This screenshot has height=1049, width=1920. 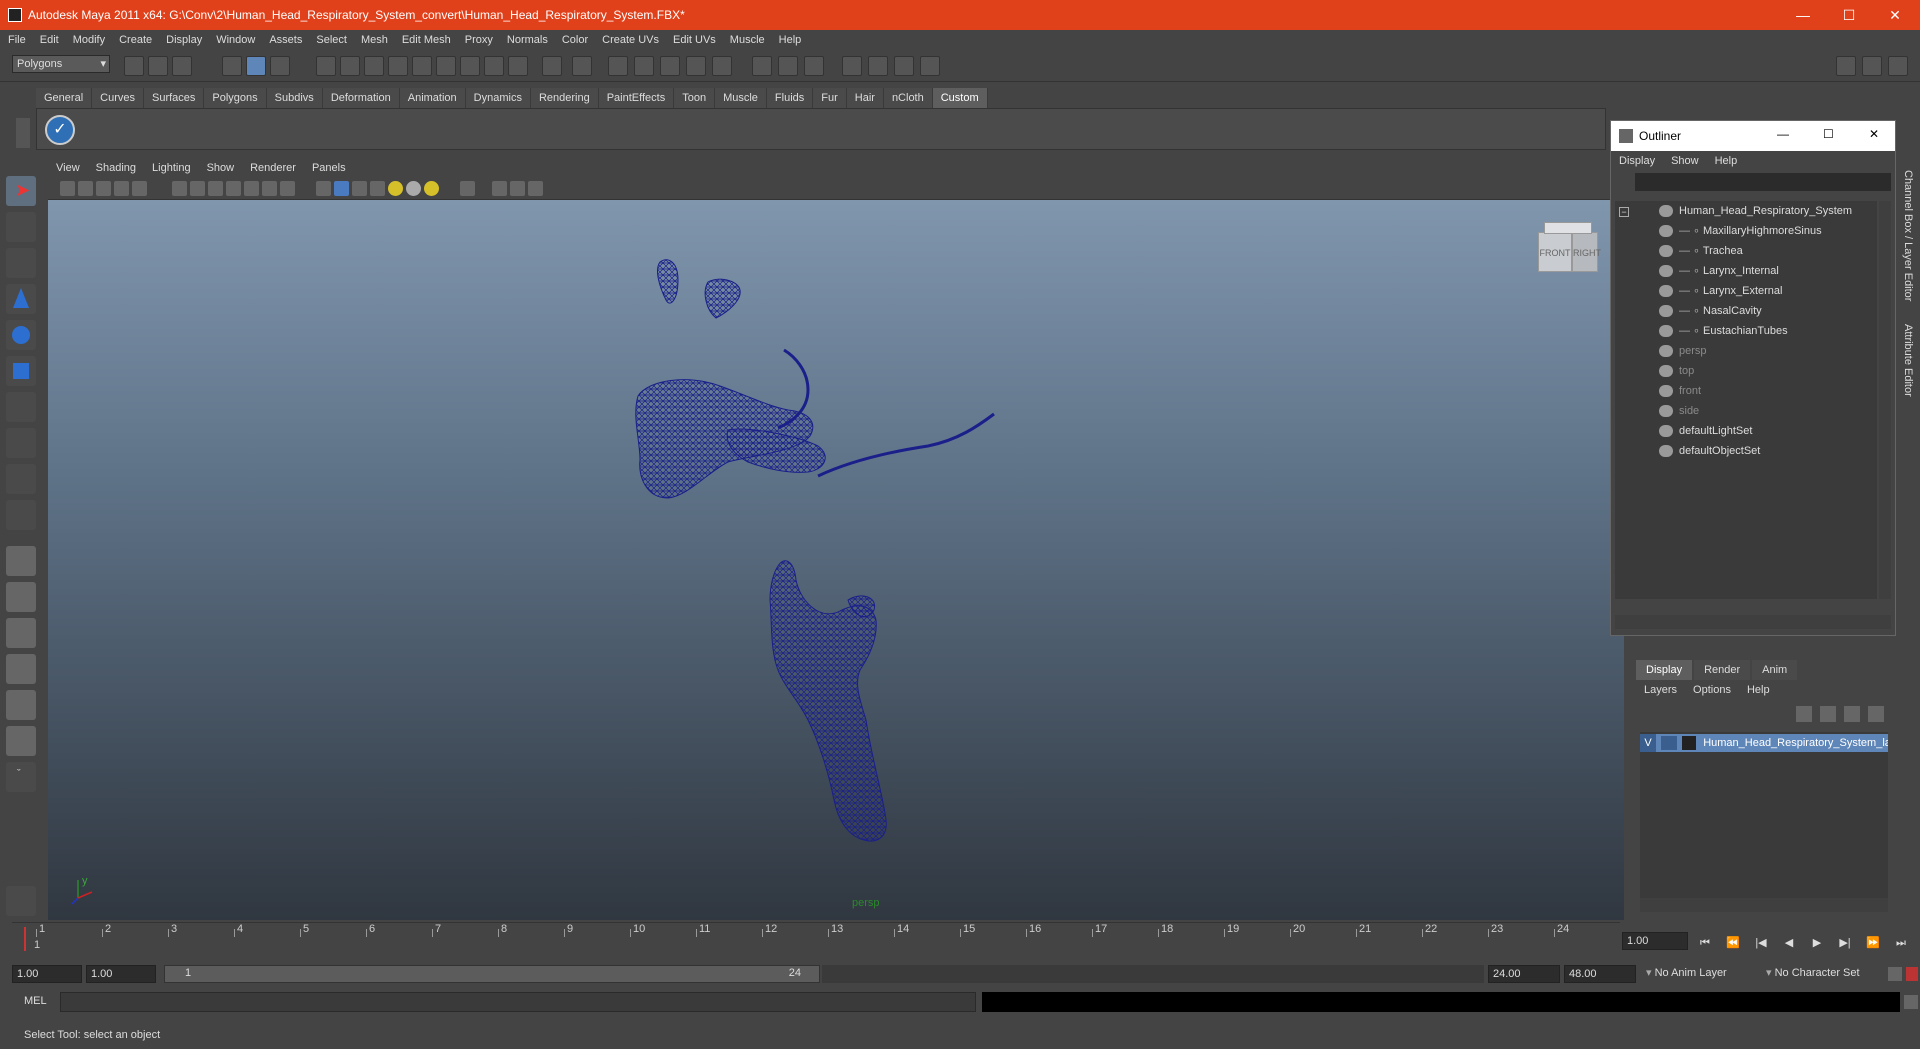 I want to click on view-cube-right: RIGHT, so click(x=1586, y=252).